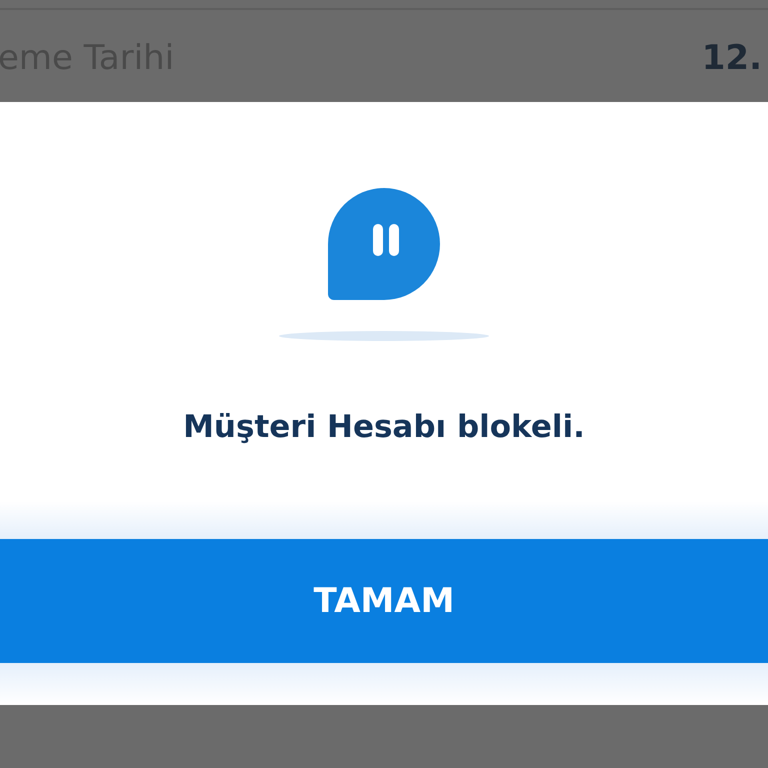 Image resolution: width=768 pixels, height=768 pixels. I want to click on message-text: Müşteri Hesabı blokeli., so click(384, 427).